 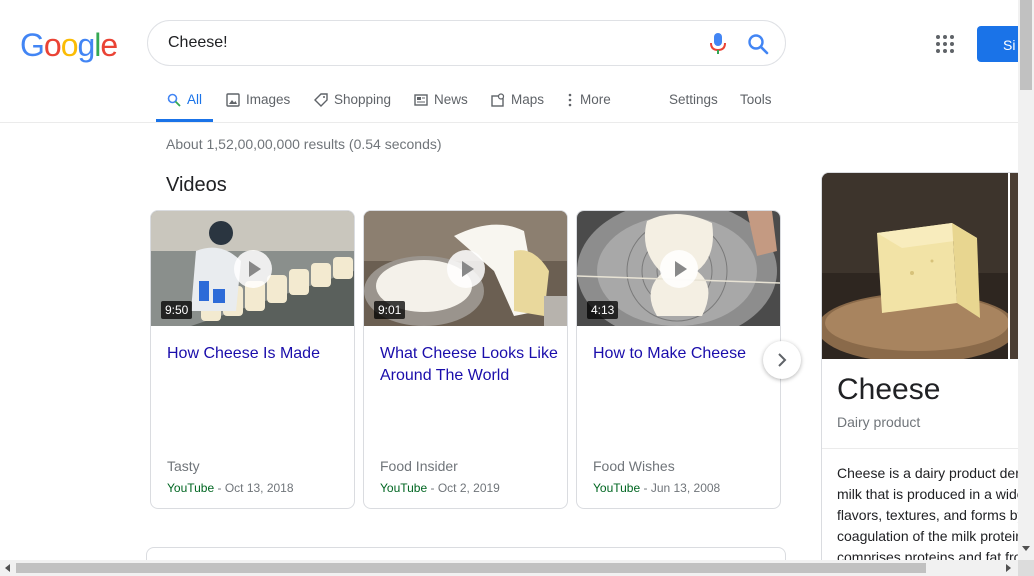 I want to click on logo-letter: g, so click(x=86, y=45).